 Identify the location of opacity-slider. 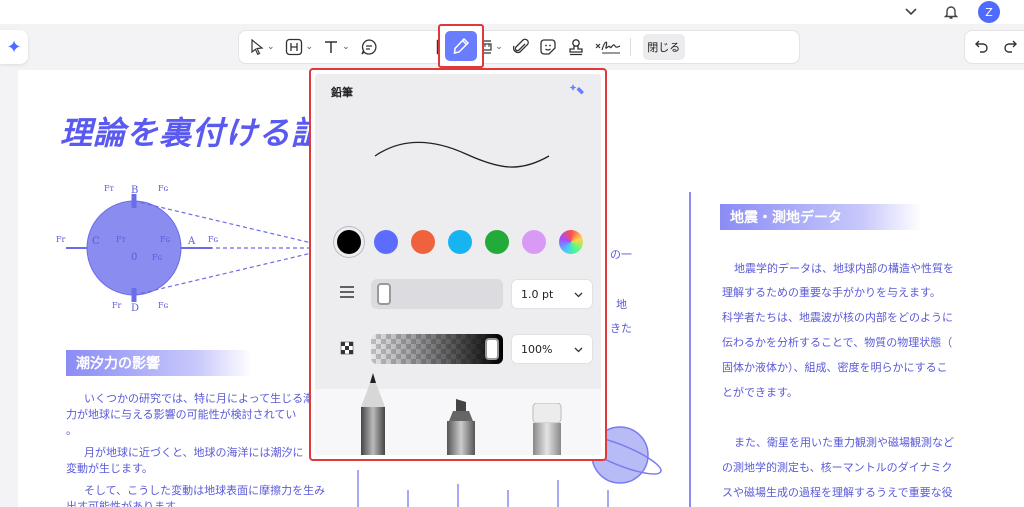
(437, 349).